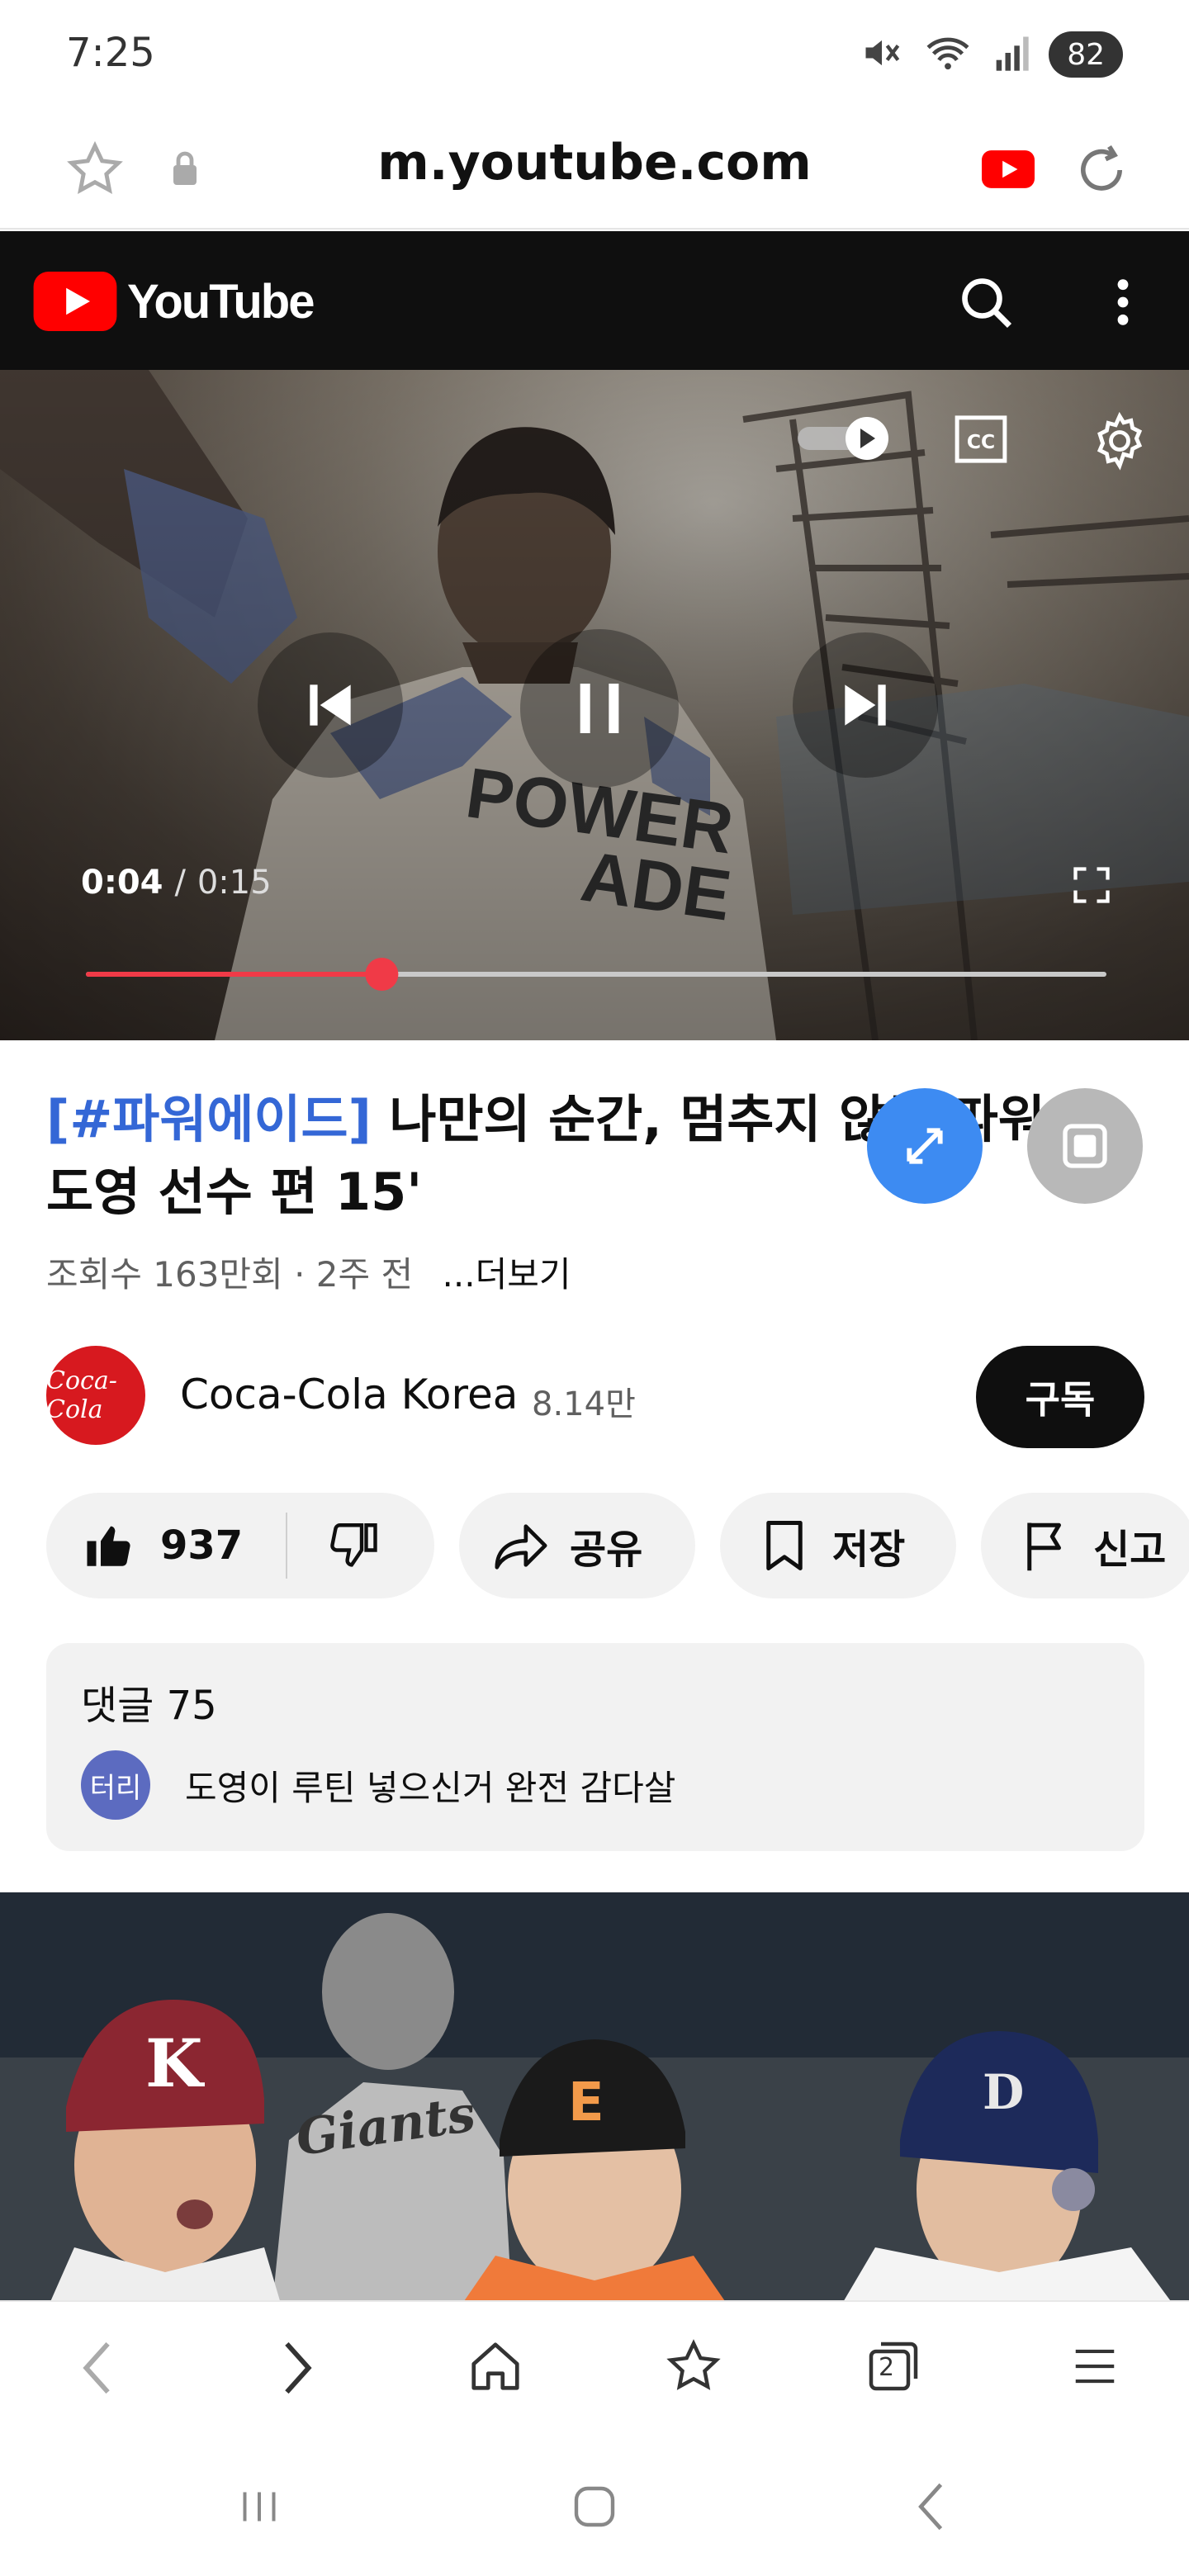  Describe the element at coordinates (175, 2063) in the screenshot. I see `svg-text: K` at that location.